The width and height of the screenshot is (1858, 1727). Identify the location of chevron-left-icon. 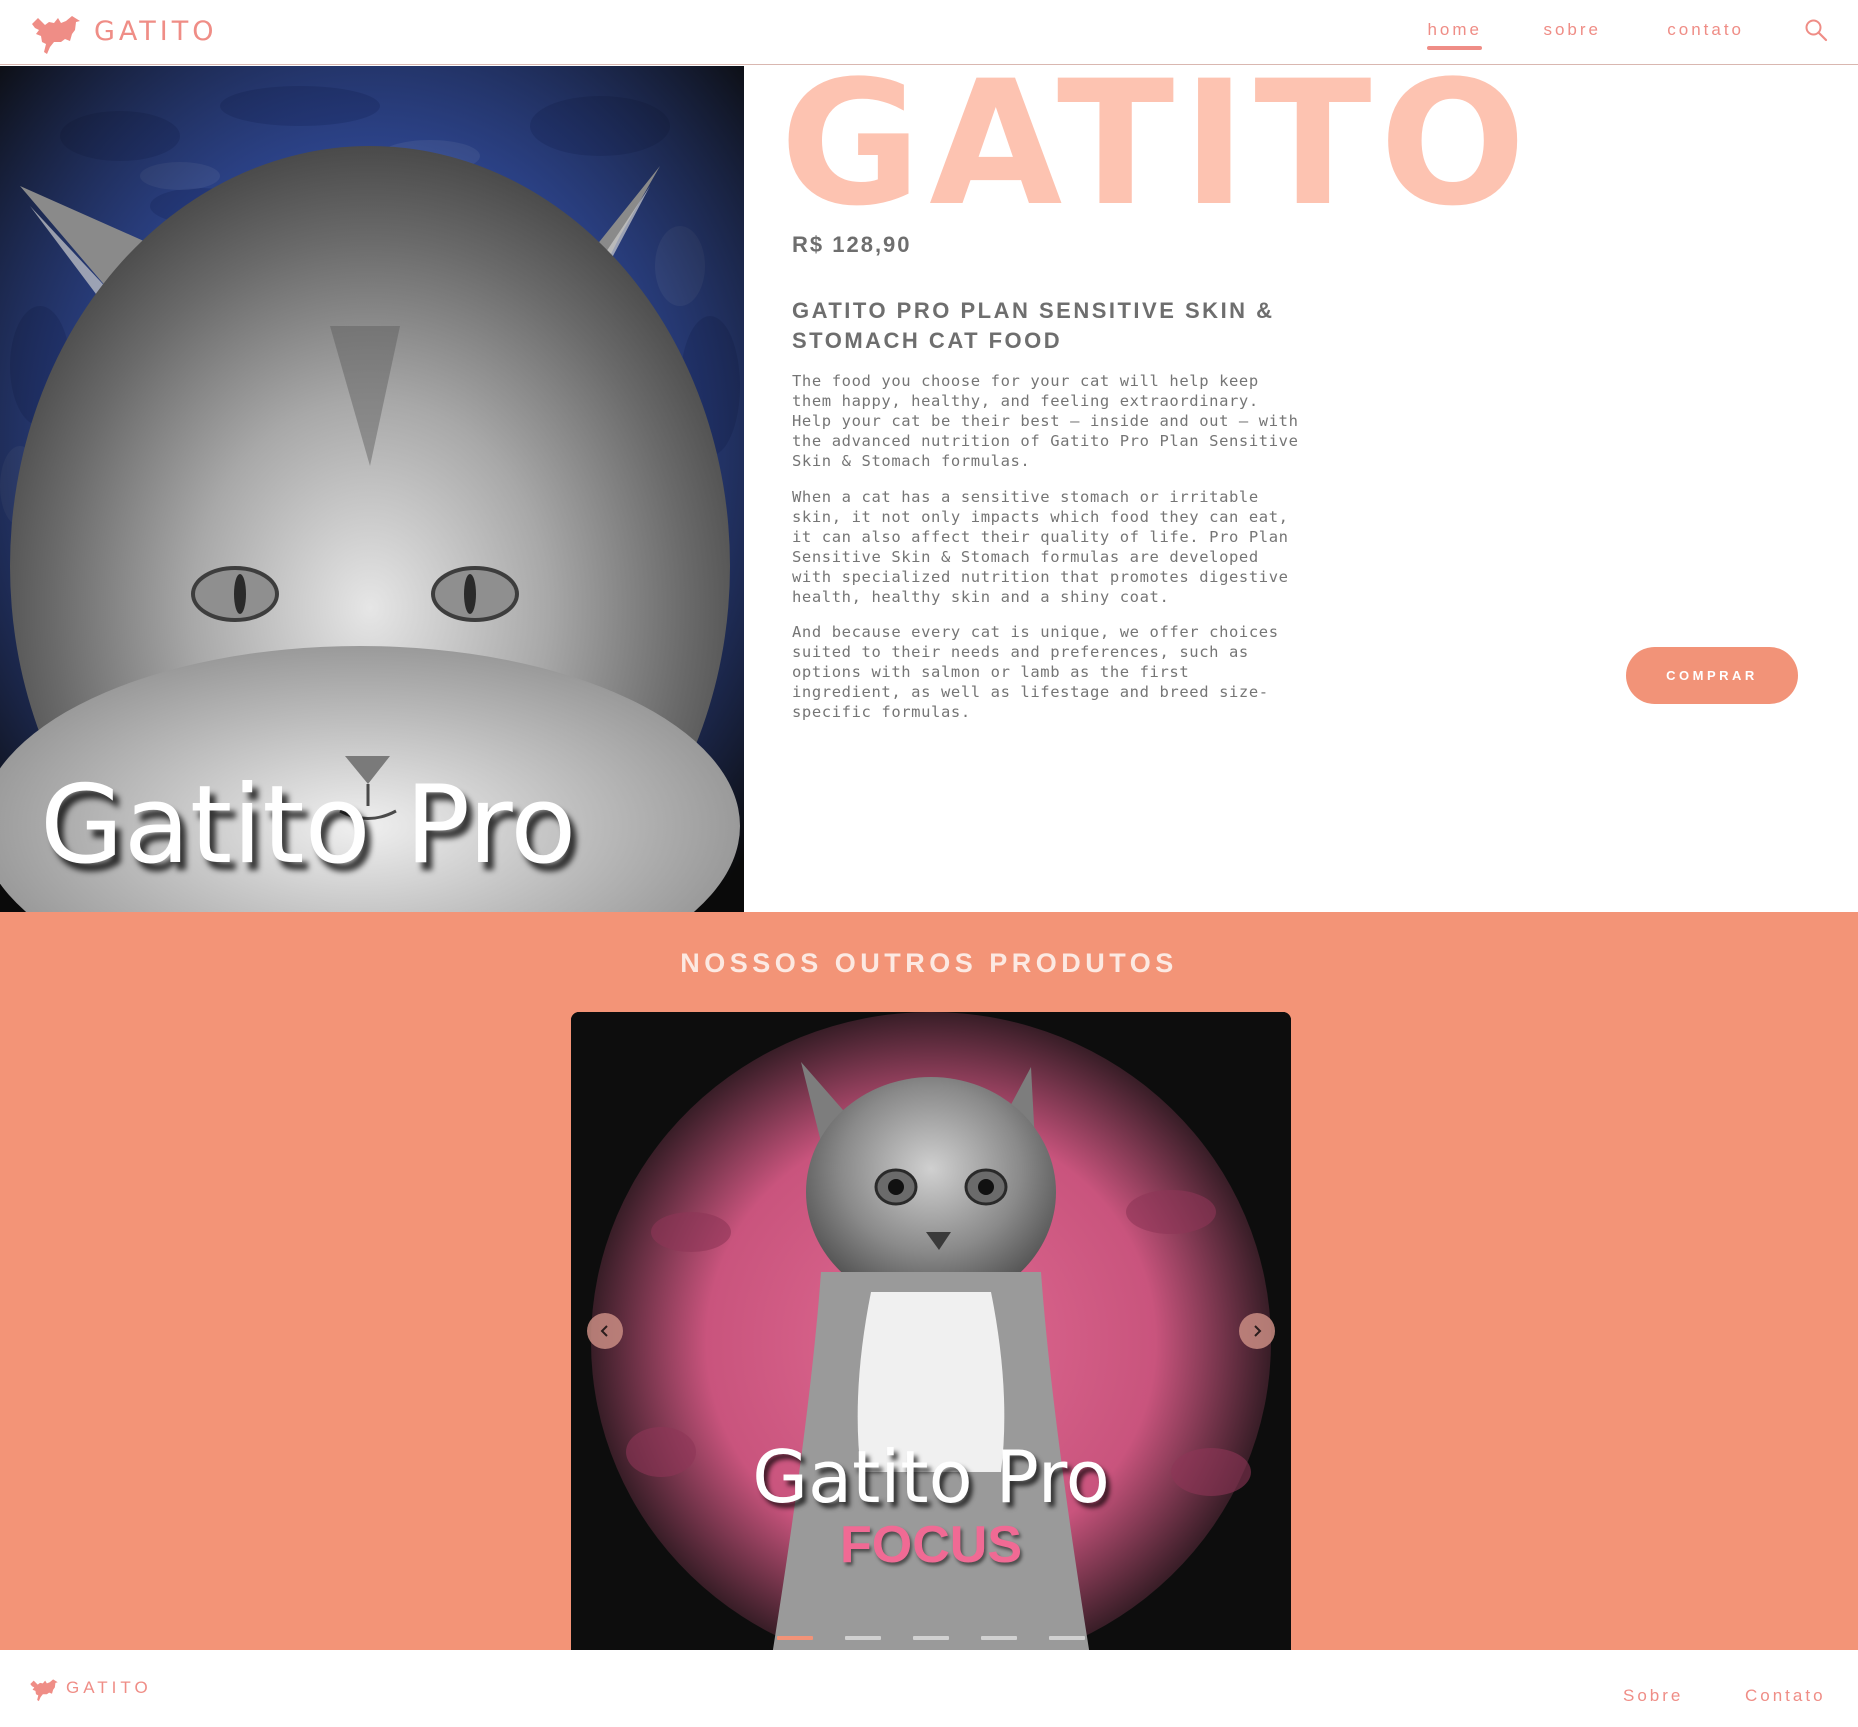
(604, 1331).